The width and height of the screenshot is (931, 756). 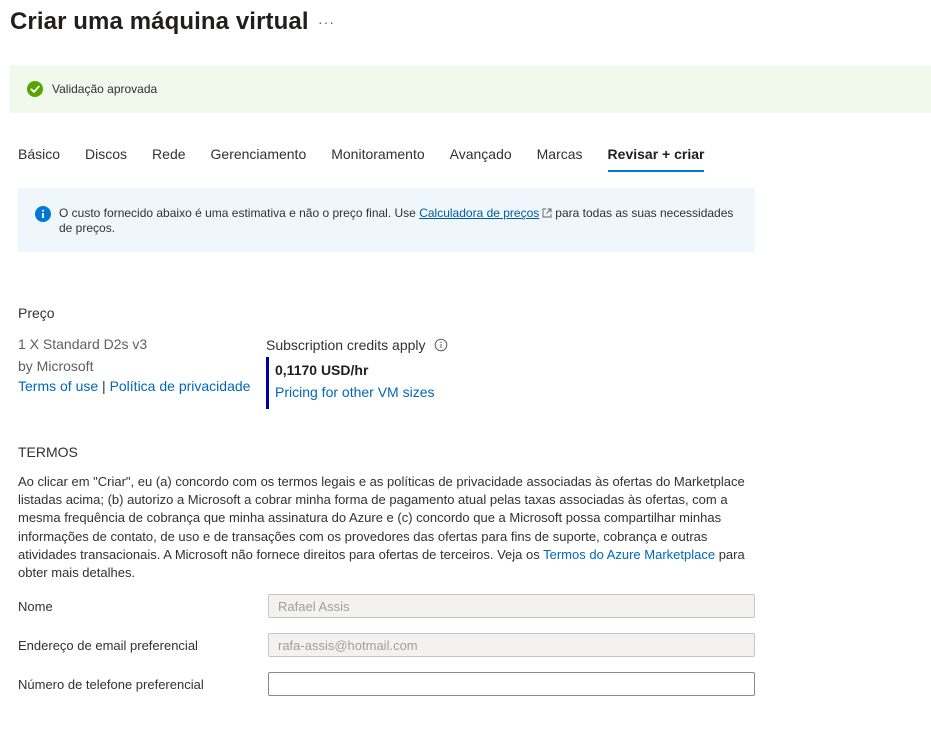 I want to click on name-label: Nome, so click(x=35, y=606).